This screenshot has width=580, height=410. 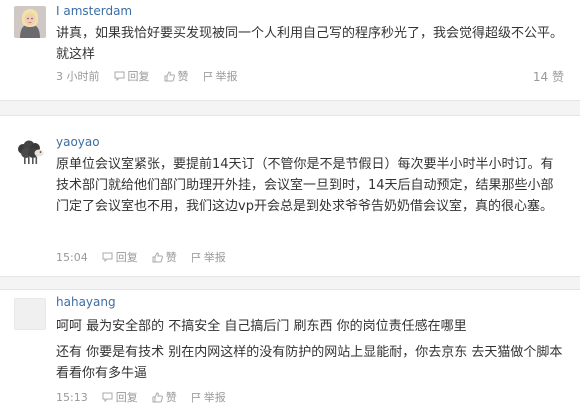 I want to click on comment-footer: 15:13 回复 赞 举报, so click(x=310, y=397).